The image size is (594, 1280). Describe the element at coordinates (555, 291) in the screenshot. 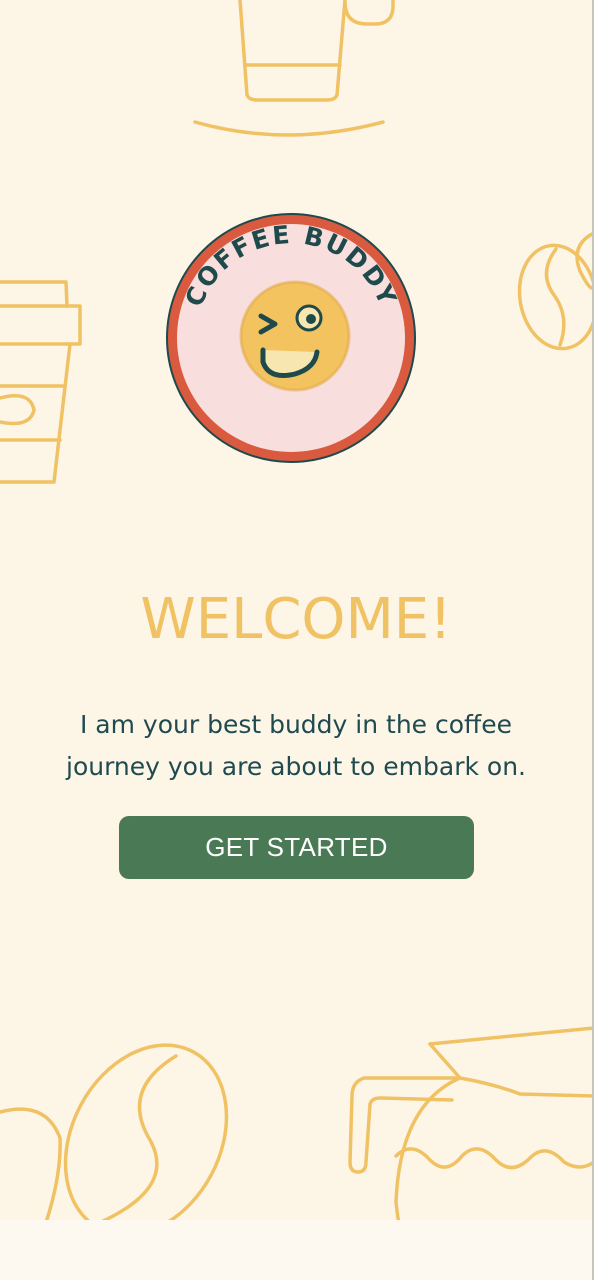

I see `coffee-beans-icon` at that location.